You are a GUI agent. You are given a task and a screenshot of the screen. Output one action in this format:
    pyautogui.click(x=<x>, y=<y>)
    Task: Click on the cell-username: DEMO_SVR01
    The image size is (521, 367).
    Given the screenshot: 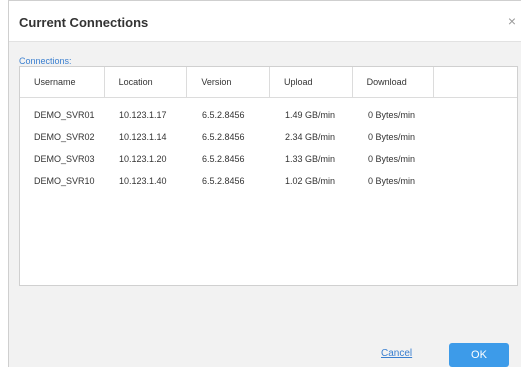 What is the action you would take?
    pyautogui.click(x=64, y=115)
    